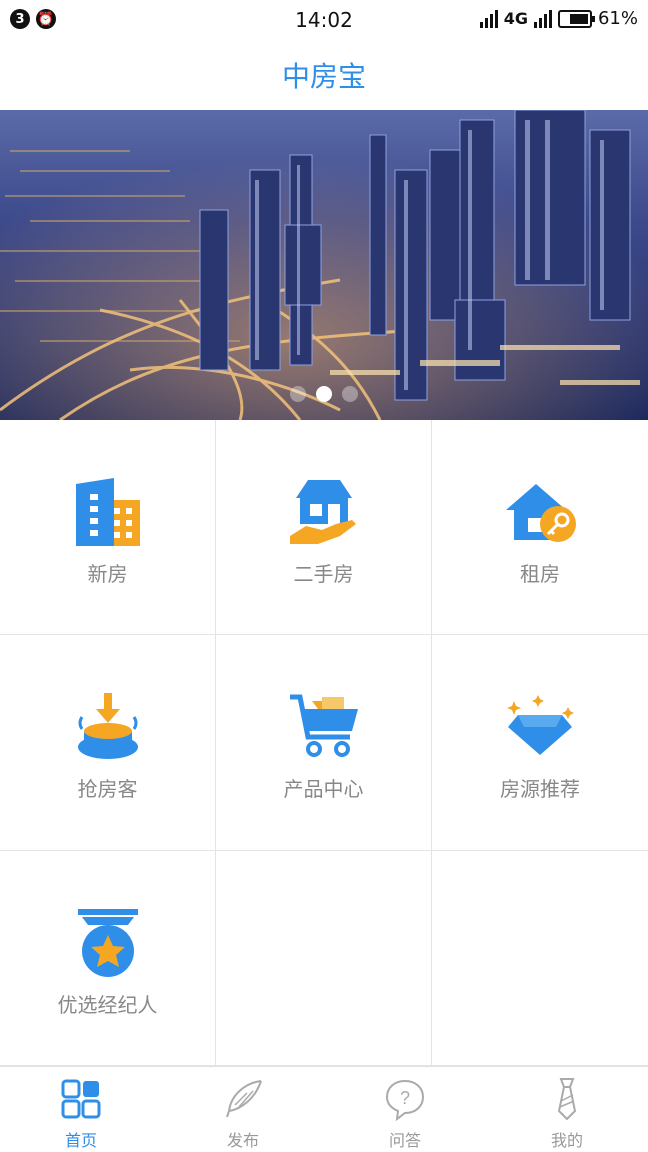  Describe the element at coordinates (488, 18) in the screenshot. I see `signal-icon` at that location.